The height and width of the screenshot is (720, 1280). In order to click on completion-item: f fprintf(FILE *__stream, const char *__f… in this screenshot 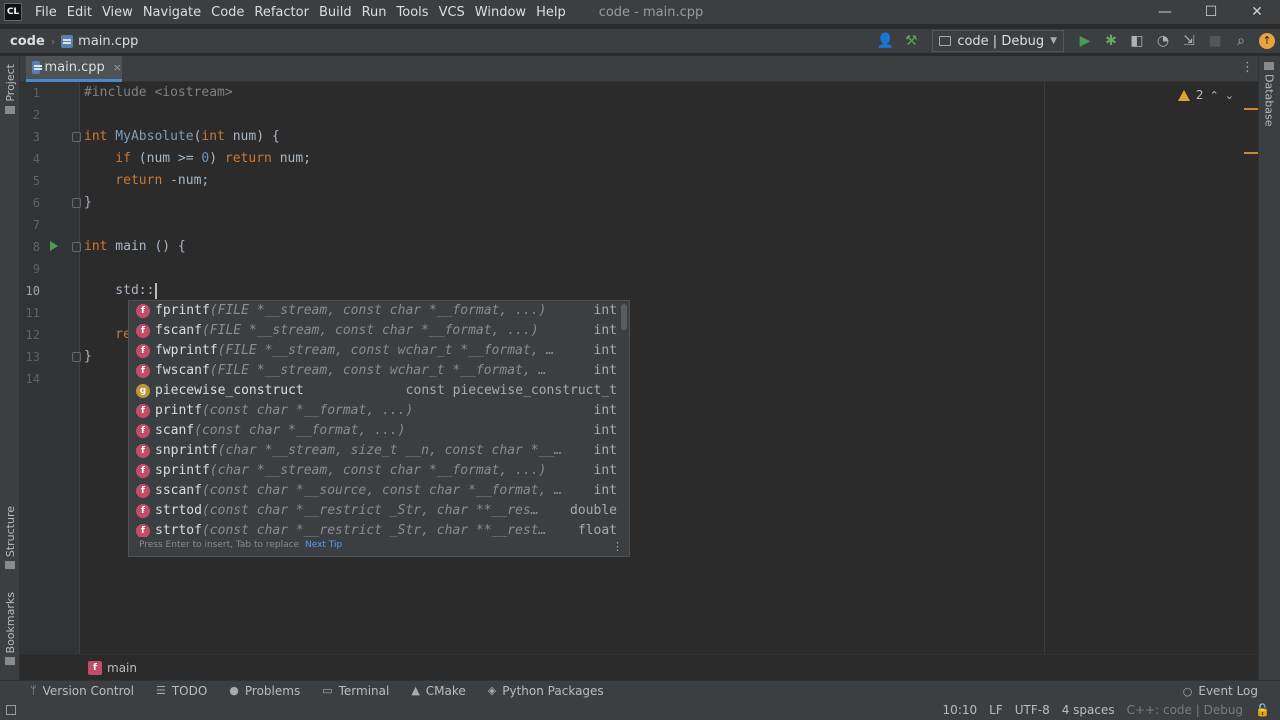, I will do `click(375, 311)`.